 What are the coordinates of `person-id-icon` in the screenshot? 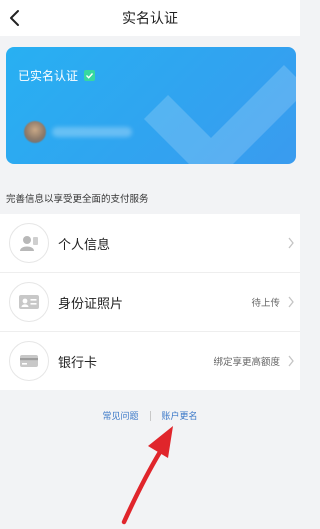 It's located at (29, 243).